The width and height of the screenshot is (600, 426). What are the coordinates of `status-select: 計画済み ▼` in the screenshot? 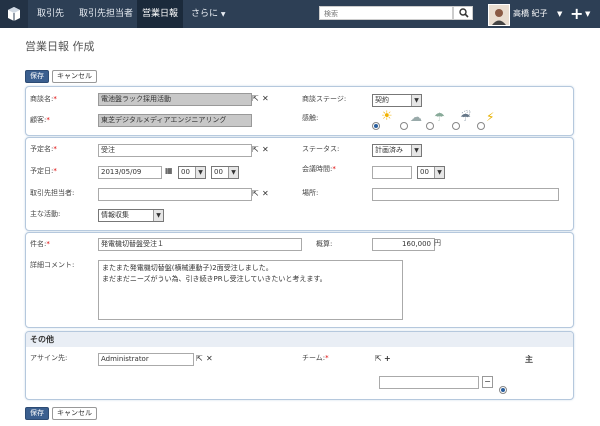 It's located at (397, 150).